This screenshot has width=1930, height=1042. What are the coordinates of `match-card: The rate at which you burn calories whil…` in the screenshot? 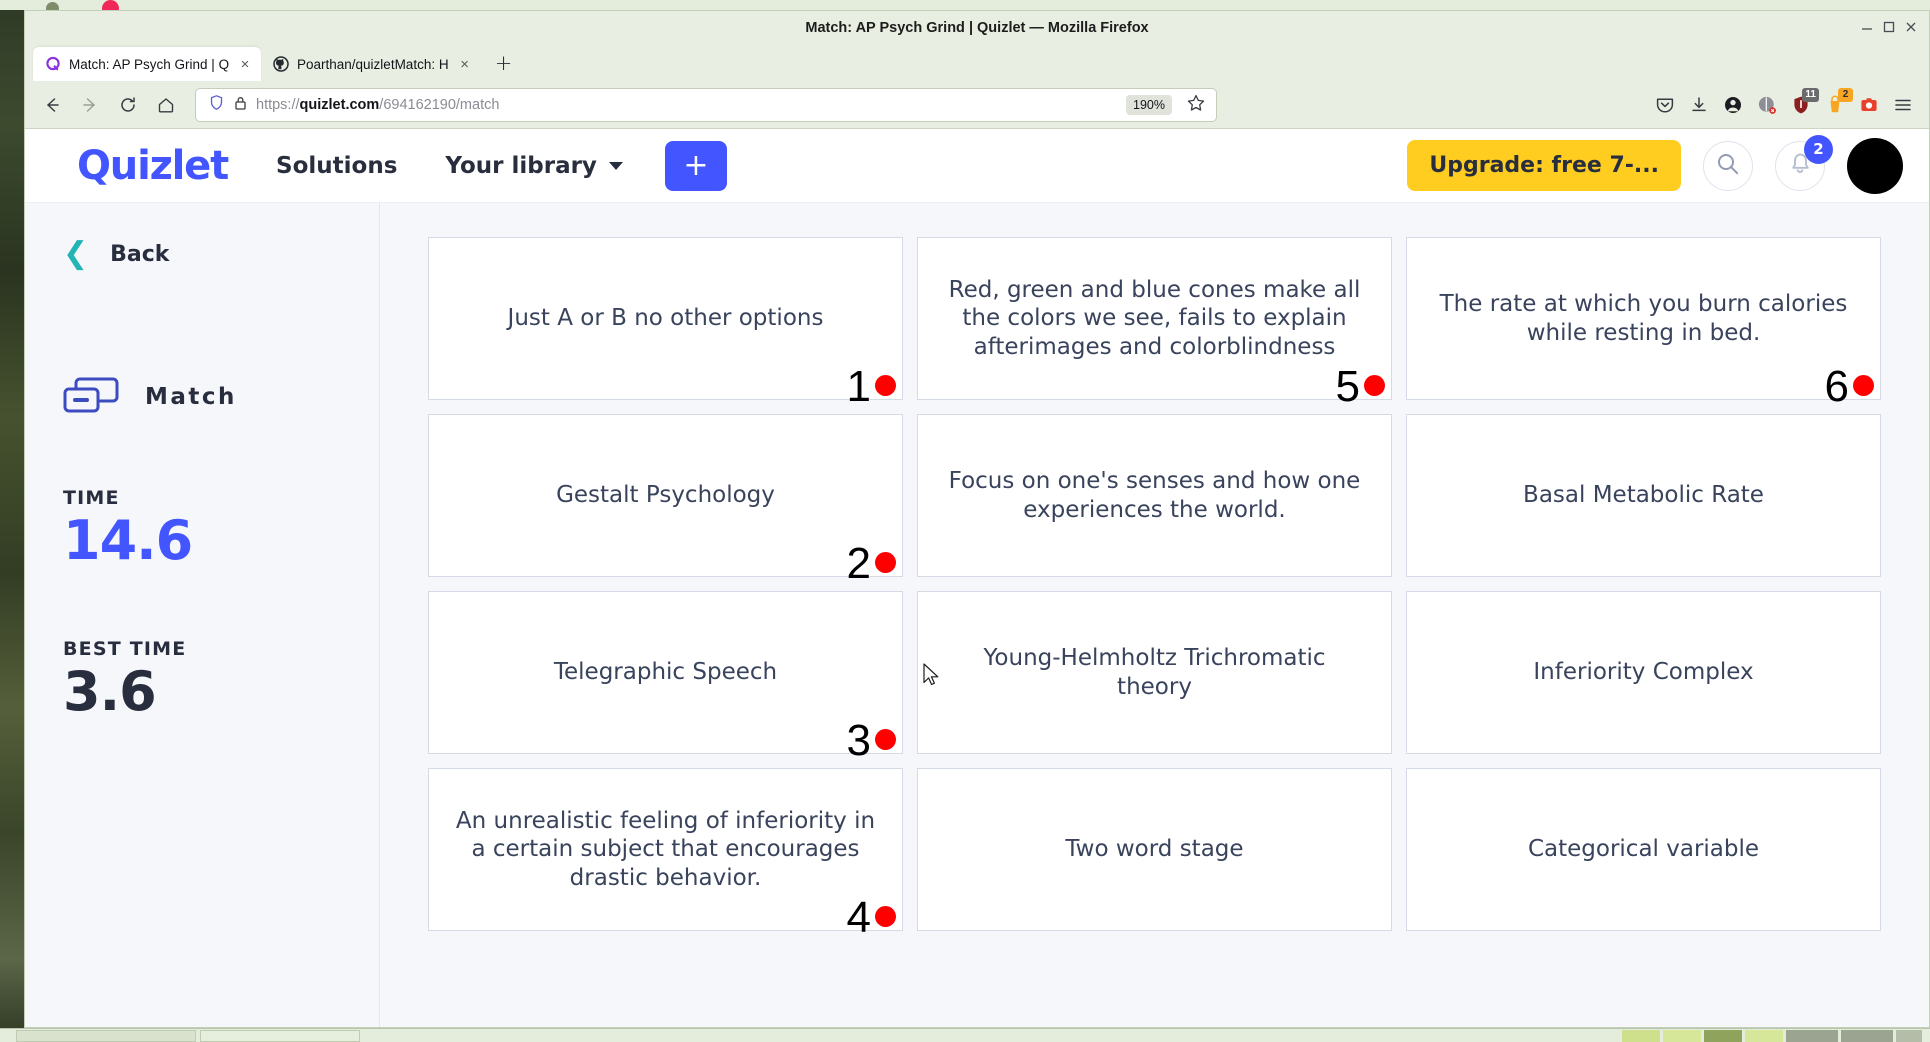 It's located at (1643, 323).